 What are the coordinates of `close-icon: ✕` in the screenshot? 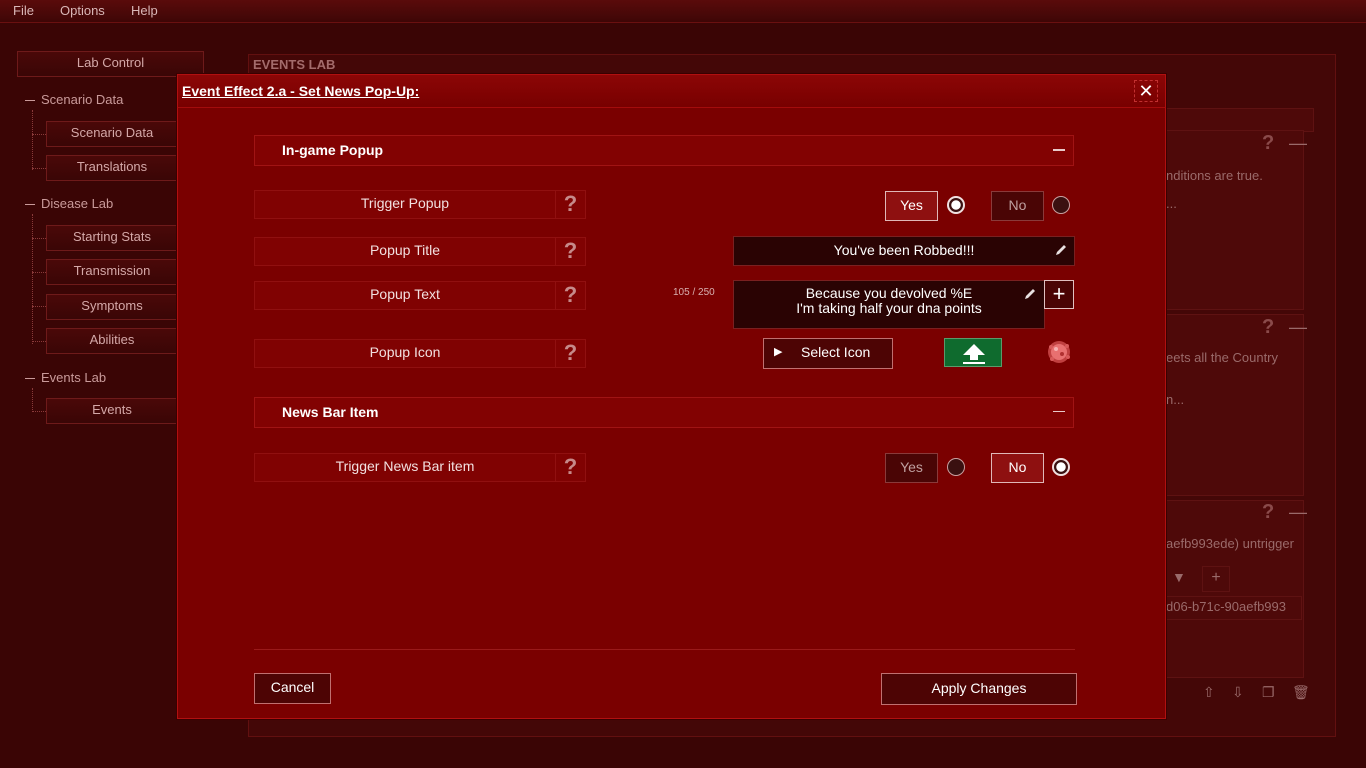 It's located at (1146, 91).